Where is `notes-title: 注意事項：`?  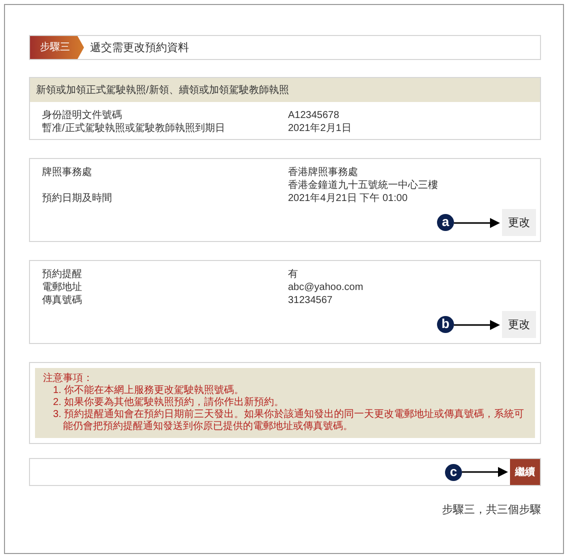
notes-title: 注意事項： is located at coordinates (68, 378).